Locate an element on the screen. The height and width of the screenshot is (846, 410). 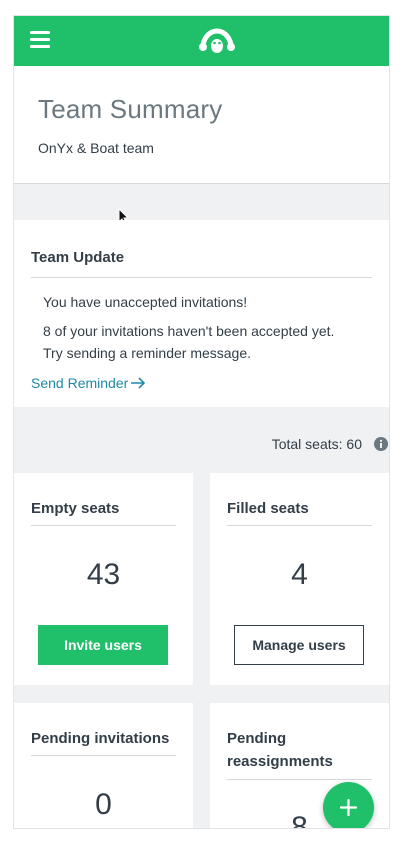
info-icon is located at coordinates (381, 444).